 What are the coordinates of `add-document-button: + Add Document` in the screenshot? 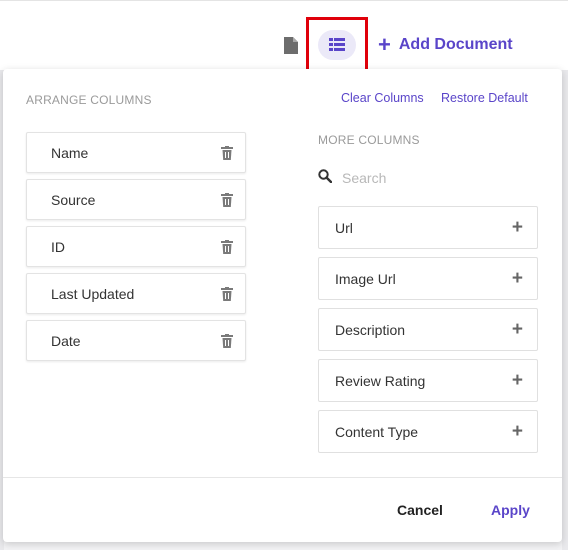 It's located at (445, 44).